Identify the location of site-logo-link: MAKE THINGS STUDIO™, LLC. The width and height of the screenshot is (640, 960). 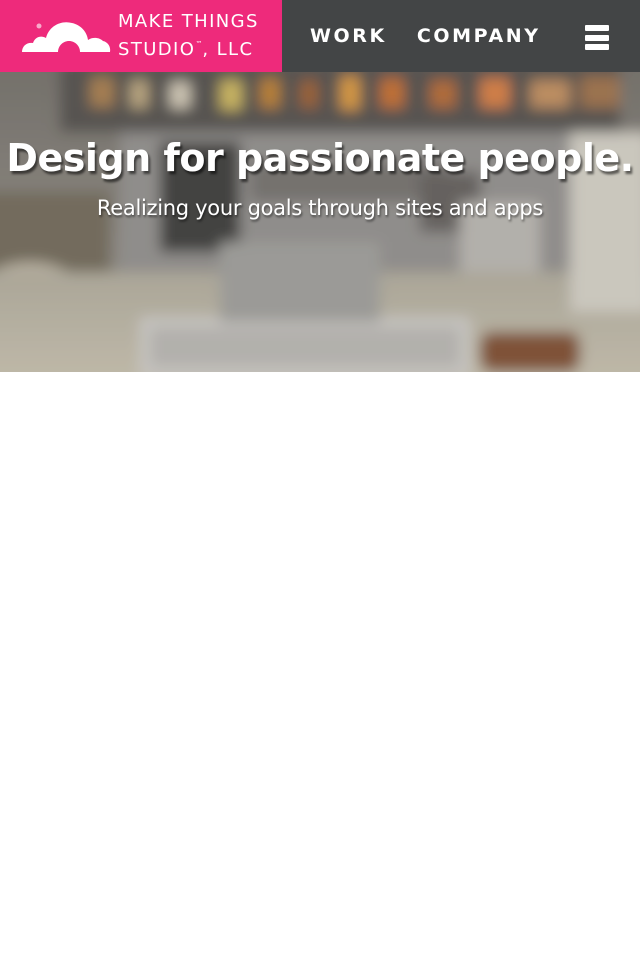
(141, 36).